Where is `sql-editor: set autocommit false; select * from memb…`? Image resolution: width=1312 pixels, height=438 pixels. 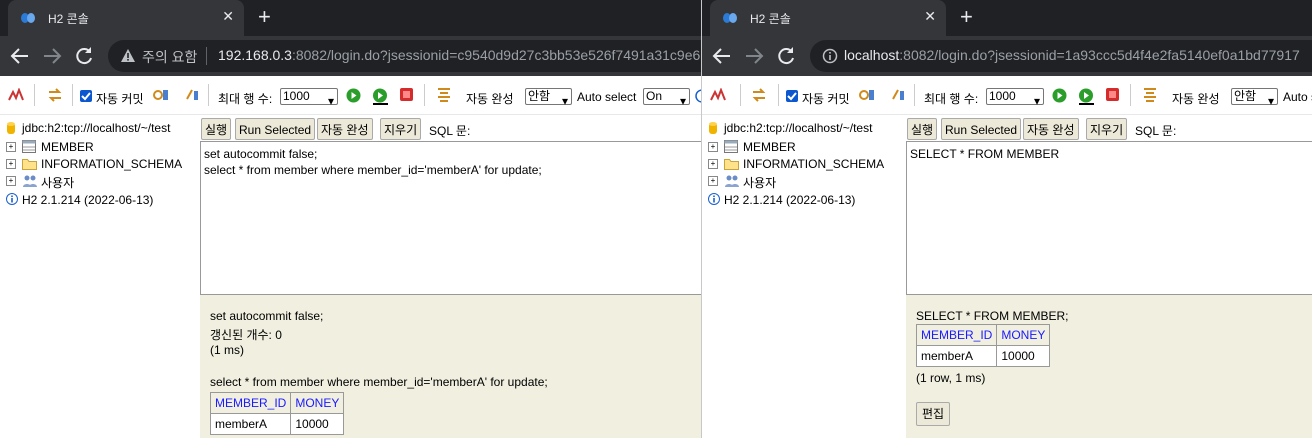
sql-editor: set autocommit false; select * from memb… is located at coordinates (450, 218).